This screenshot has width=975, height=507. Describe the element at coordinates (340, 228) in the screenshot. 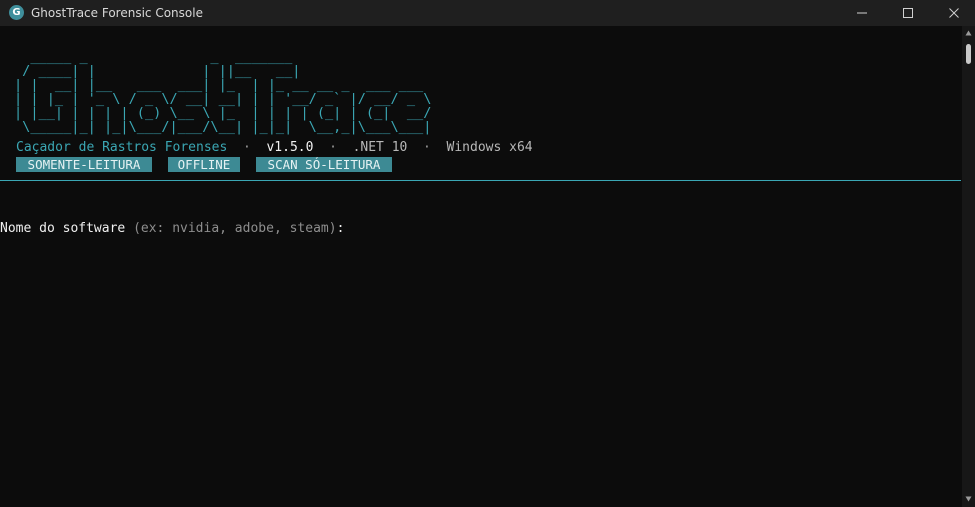

I see `prompt-colon: :` at that location.